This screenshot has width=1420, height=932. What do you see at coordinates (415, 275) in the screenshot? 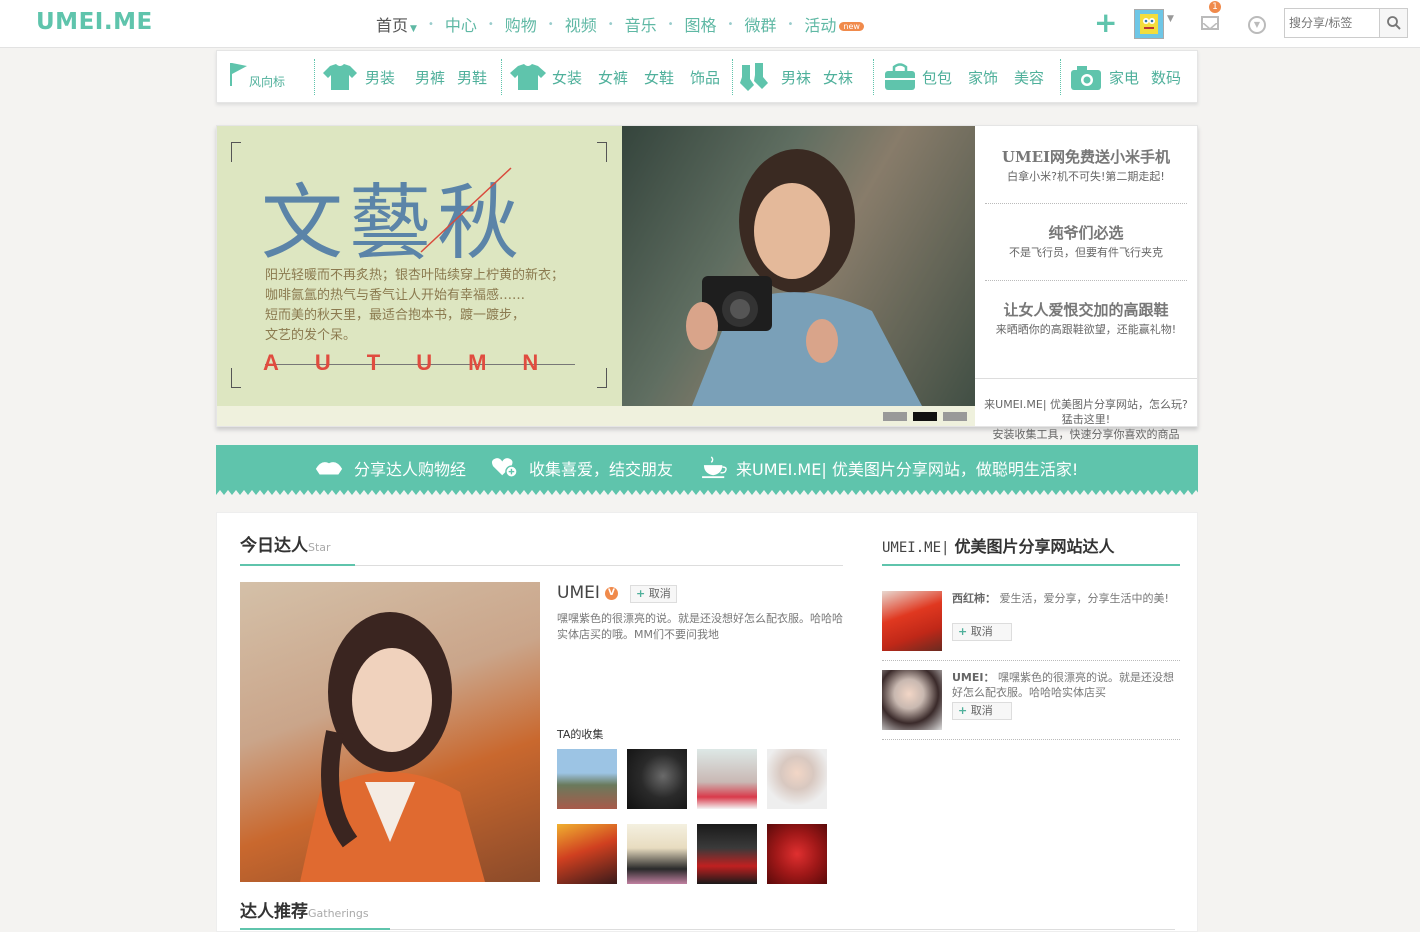
I see `banner-text-line: 阳光轻暖而不再炙热；银杏叶陆续穿上柠黄的新衣；` at bounding box center [415, 275].